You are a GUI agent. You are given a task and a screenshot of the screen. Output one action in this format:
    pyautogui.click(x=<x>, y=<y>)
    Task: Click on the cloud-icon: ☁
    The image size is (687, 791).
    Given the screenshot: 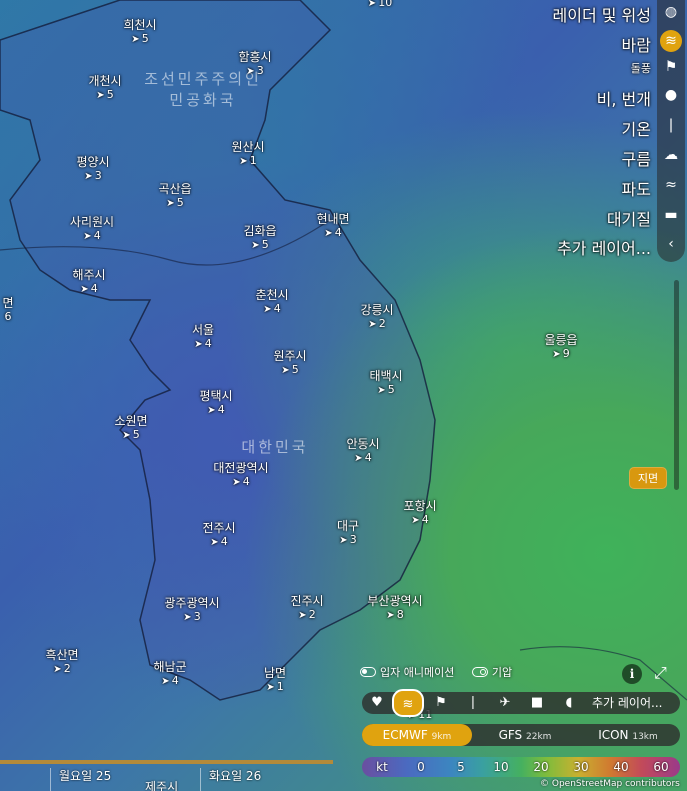 What is the action you would take?
    pyautogui.click(x=671, y=155)
    